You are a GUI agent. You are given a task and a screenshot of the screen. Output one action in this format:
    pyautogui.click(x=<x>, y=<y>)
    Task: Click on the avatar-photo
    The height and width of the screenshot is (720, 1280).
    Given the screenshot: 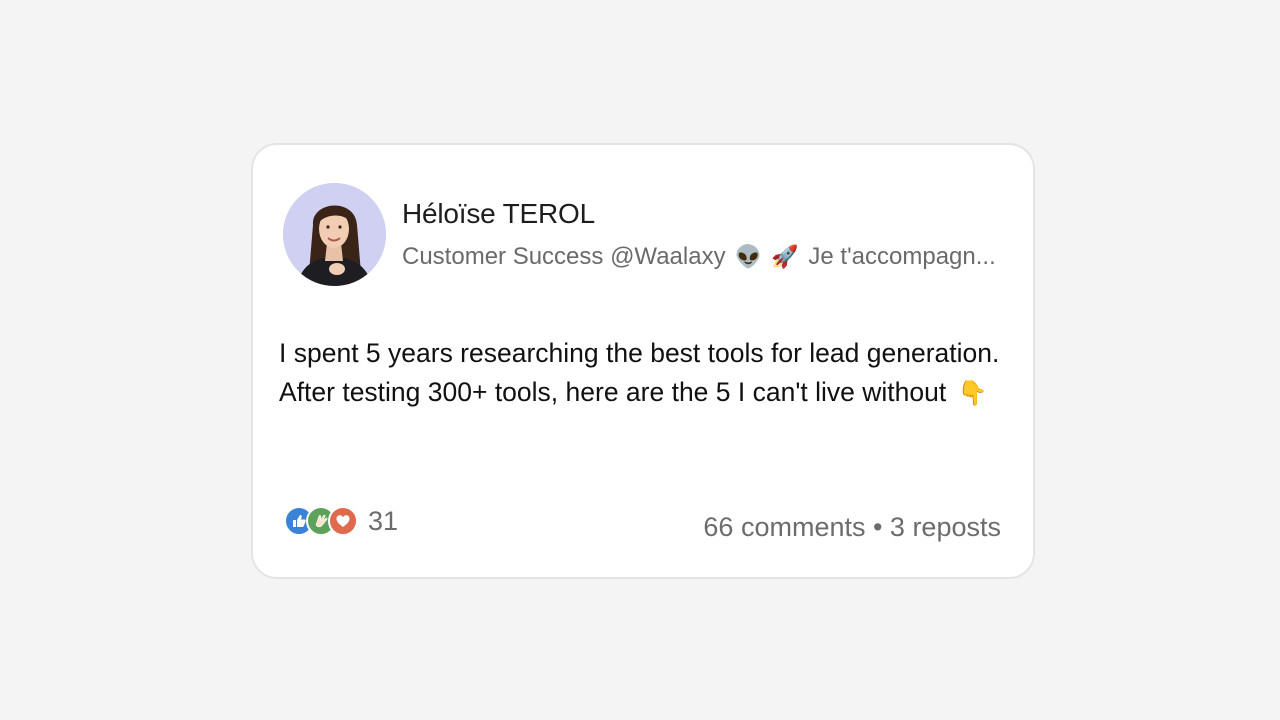 What is the action you would take?
    pyautogui.click(x=334, y=234)
    